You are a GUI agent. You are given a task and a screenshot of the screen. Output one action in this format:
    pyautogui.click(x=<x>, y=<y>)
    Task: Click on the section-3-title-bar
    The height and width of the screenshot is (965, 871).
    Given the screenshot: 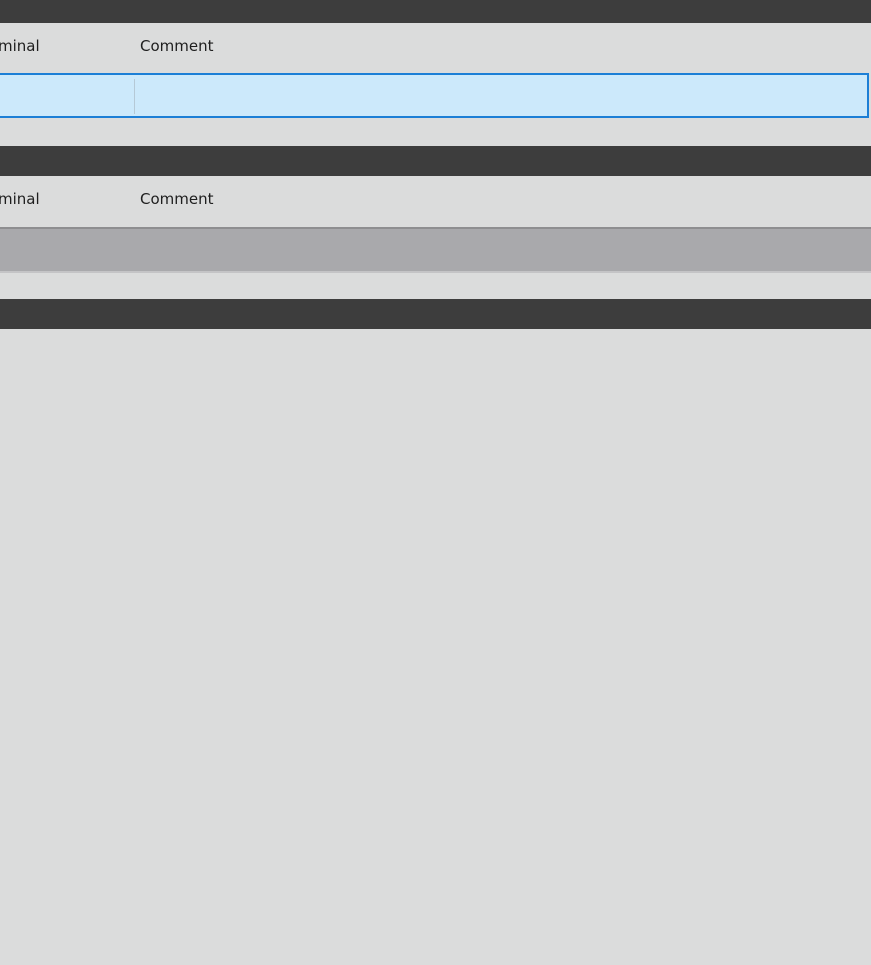 What is the action you would take?
    pyautogui.click(x=435, y=314)
    